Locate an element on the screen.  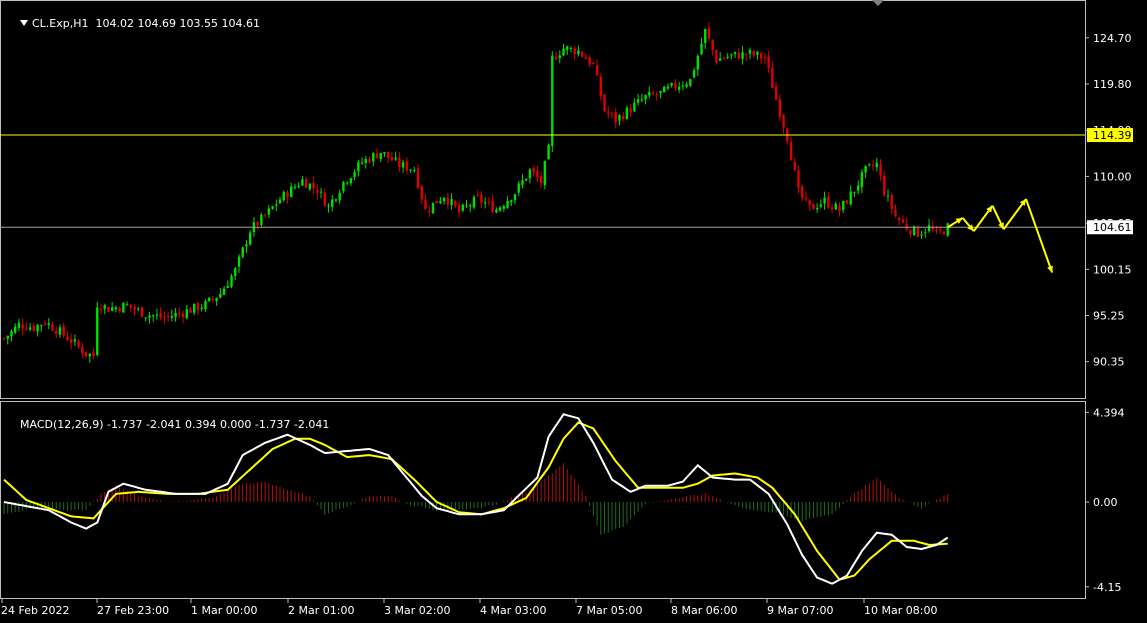
dropdown-triangle-icon is located at coordinates (24, 23).